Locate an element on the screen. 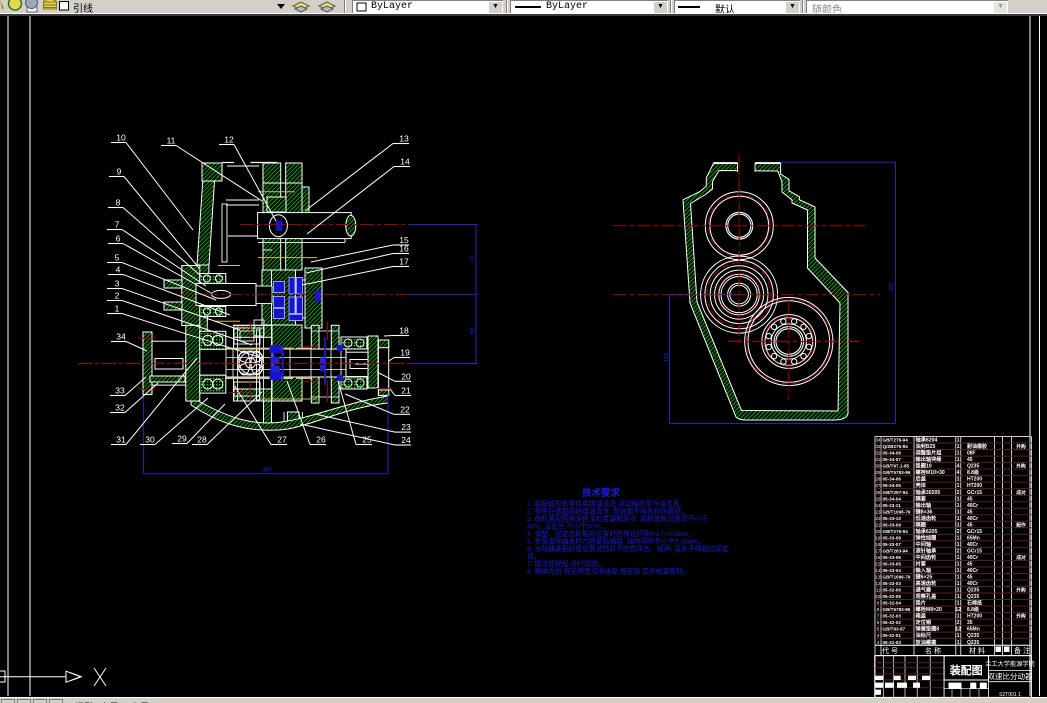 The image size is (1047, 703). svg-text: 19 is located at coordinates (878, 537).